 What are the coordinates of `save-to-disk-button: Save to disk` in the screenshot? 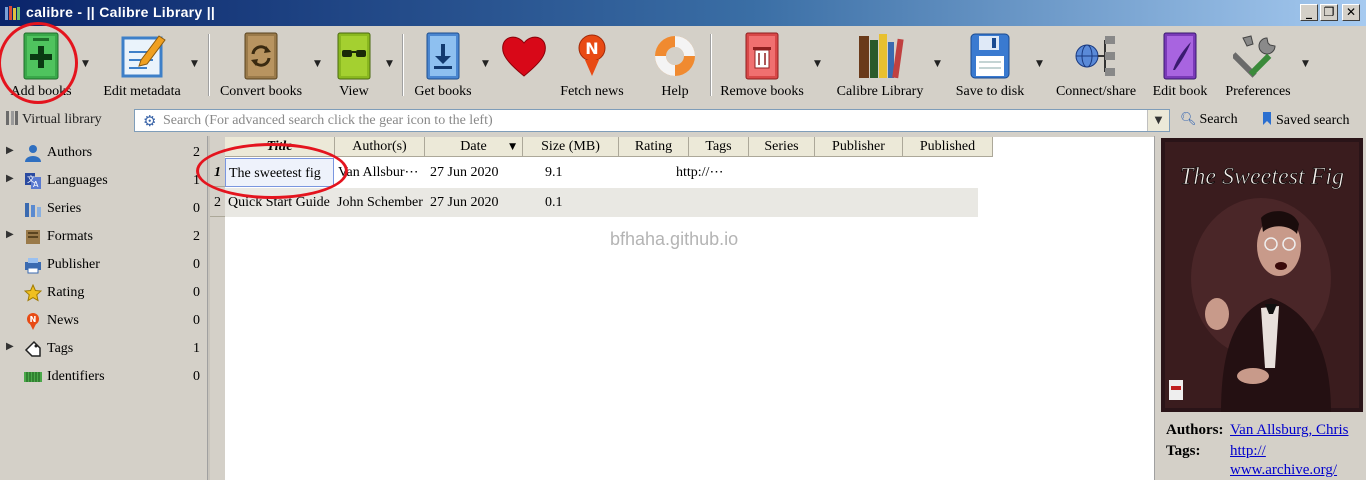 It's located at (990, 65).